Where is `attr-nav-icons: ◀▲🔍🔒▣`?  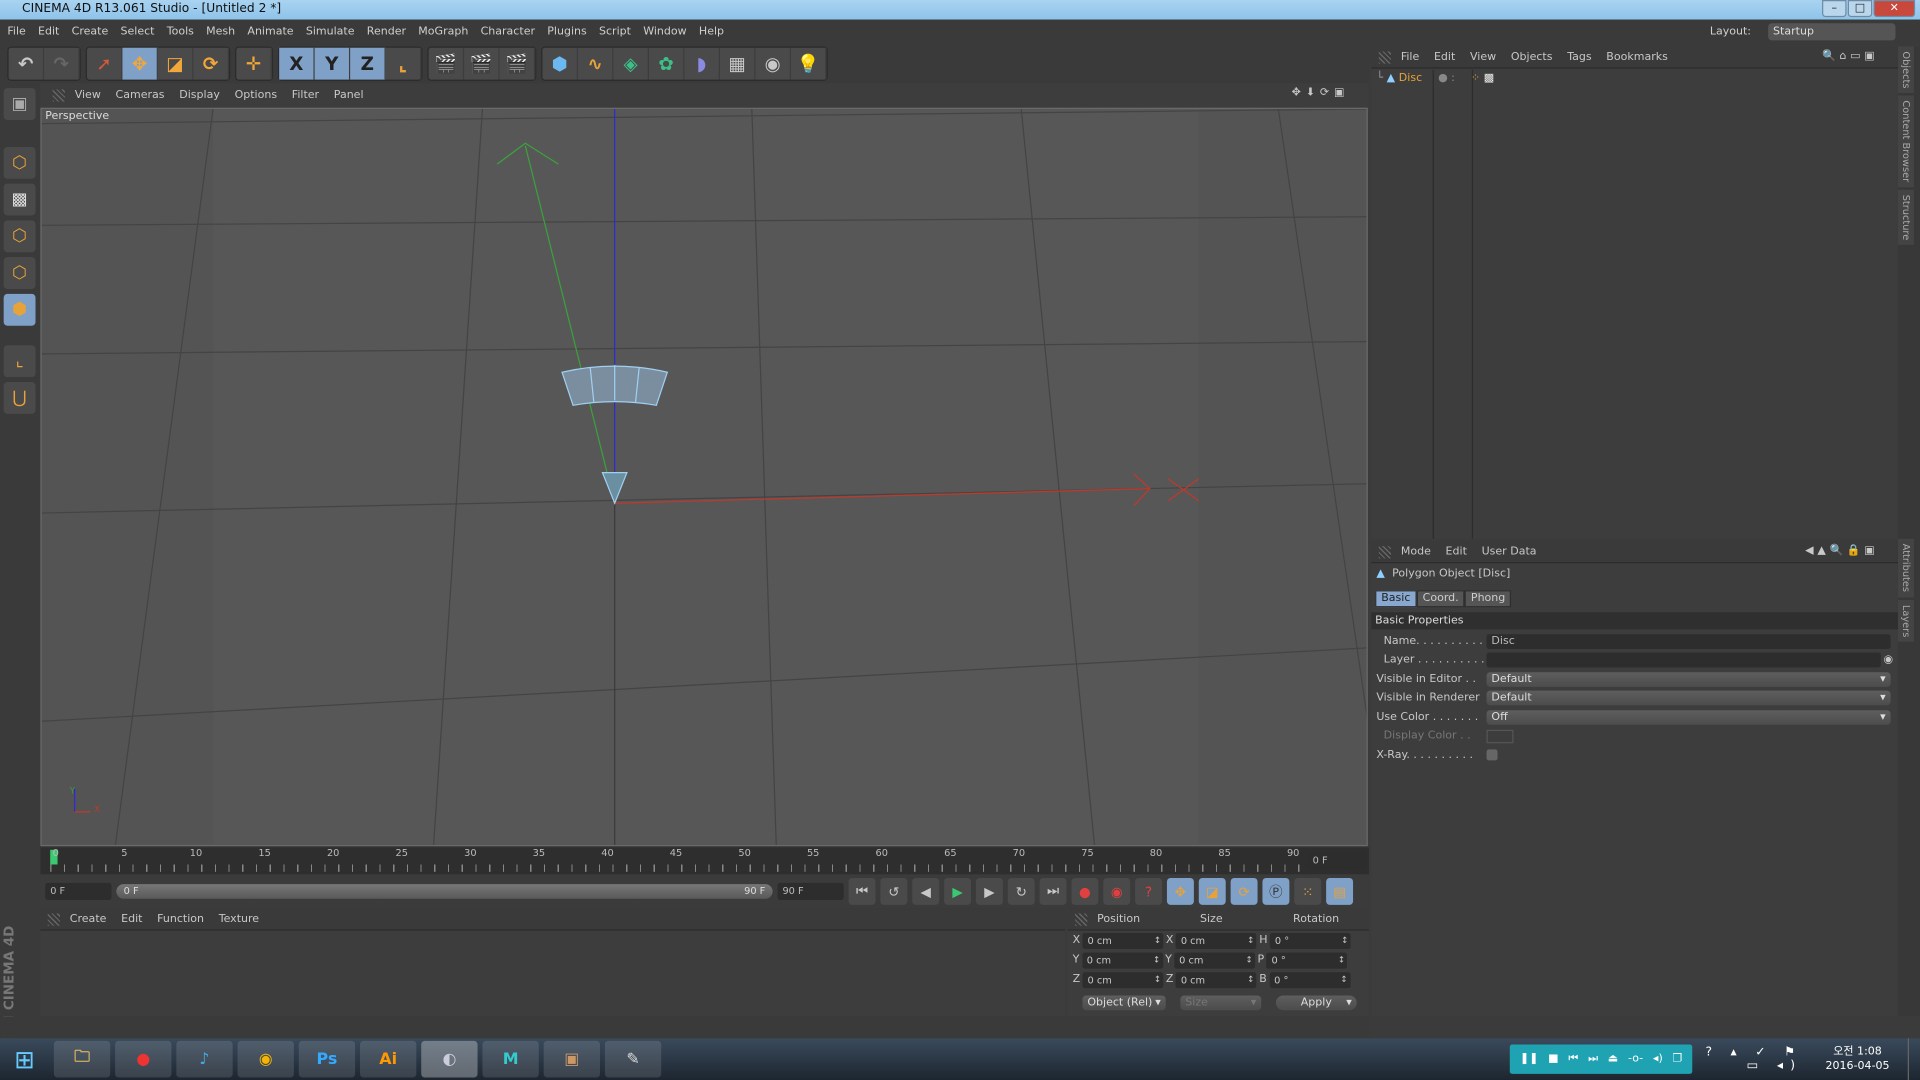
attr-nav-icons: ◀▲🔍🔒▣ is located at coordinates (1841, 551).